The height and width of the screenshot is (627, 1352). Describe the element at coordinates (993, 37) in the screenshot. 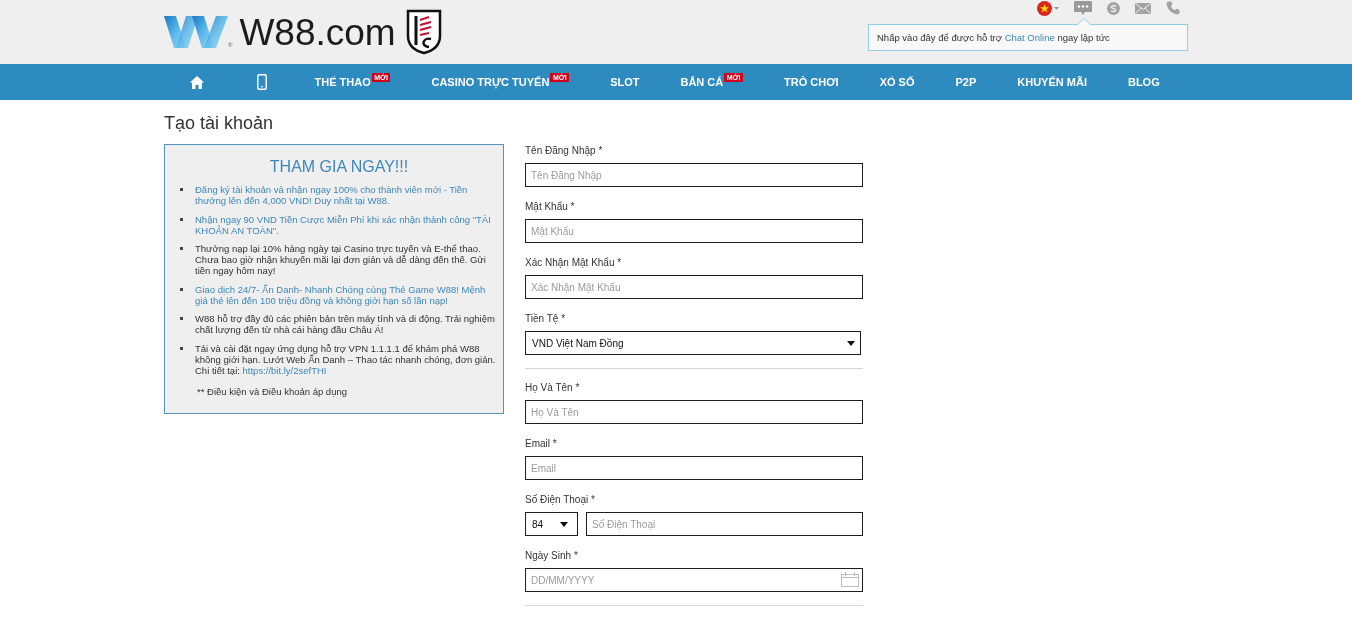

I see `tooltip-text: Nhấp vào đây để được hỗ trợ Chat Online ngay lập tức` at that location.